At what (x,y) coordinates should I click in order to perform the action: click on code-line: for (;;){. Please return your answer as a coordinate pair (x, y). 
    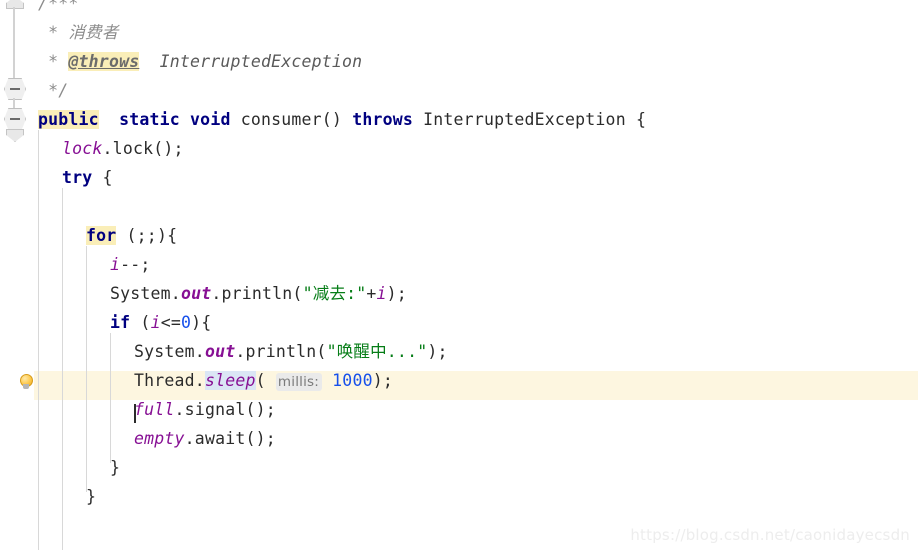
    Looking at the image, I should click on (131, 235).